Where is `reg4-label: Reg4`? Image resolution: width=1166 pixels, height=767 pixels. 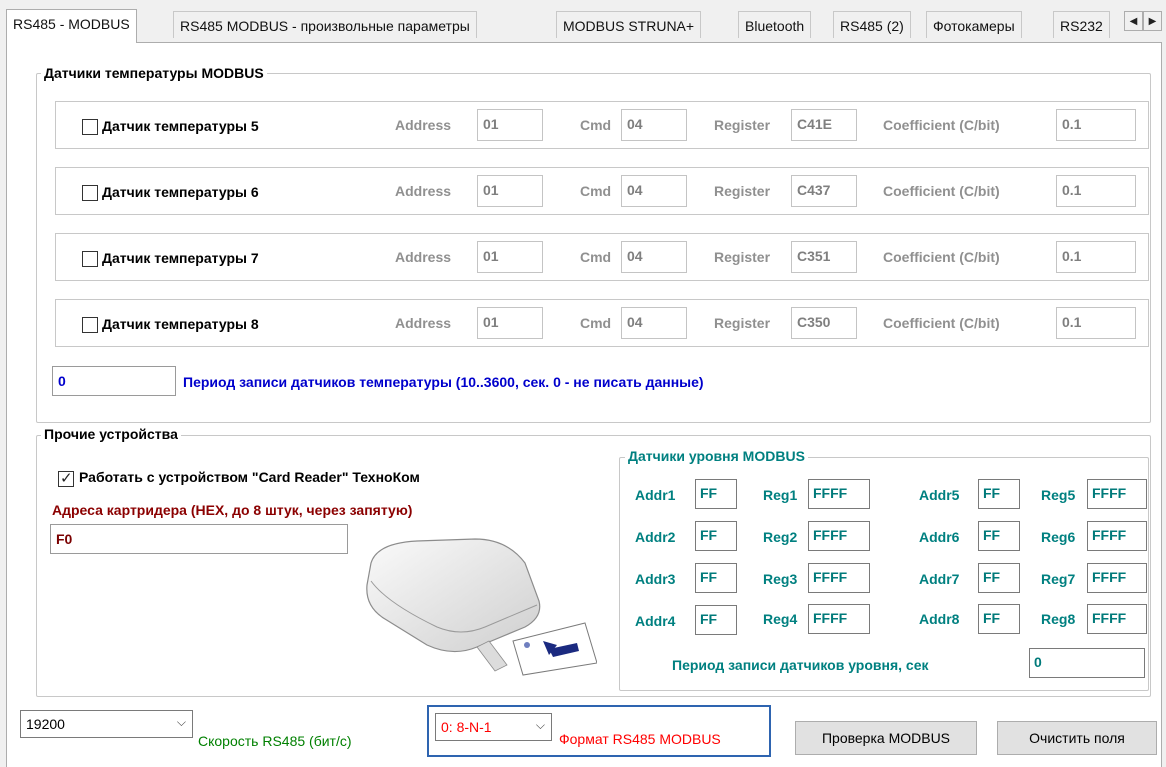 reg4-label: Reg4 is located at coordinates (780, 619).